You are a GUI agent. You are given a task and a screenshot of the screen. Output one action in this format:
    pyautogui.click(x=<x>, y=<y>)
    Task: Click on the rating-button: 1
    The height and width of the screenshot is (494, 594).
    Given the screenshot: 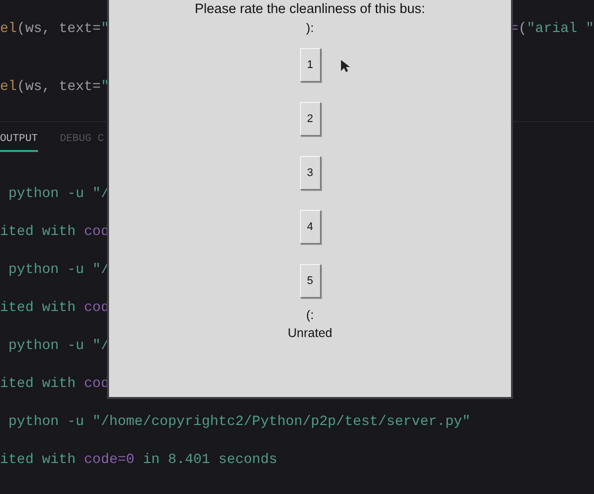 What is the action you would take?
    pyautogui.click(x=310, y=65)
    